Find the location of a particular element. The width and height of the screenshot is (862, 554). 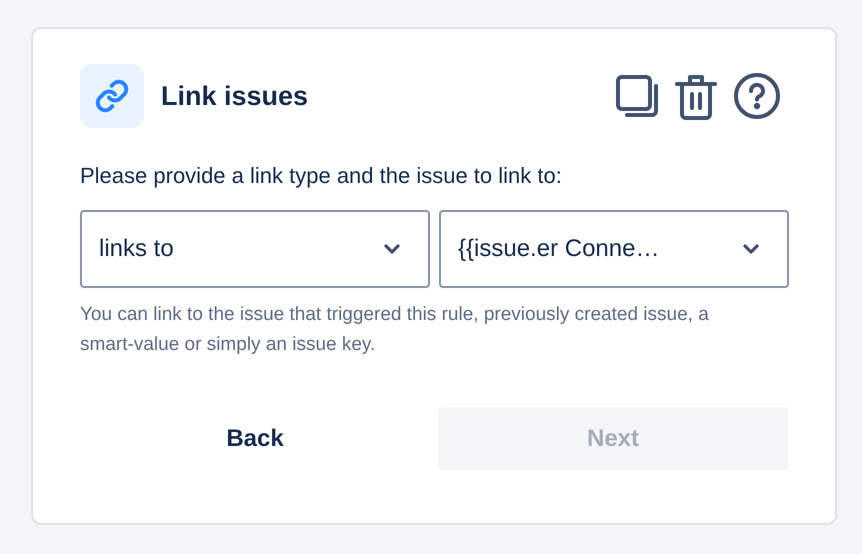

button: Back is located at coordinates (255, 438).